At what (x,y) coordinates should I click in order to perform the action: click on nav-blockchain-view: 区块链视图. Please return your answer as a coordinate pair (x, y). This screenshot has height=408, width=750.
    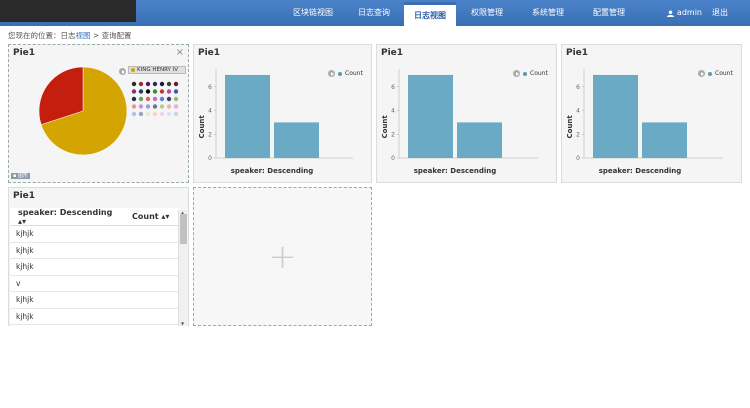
    Looking at the image, I should click on (313, 13).